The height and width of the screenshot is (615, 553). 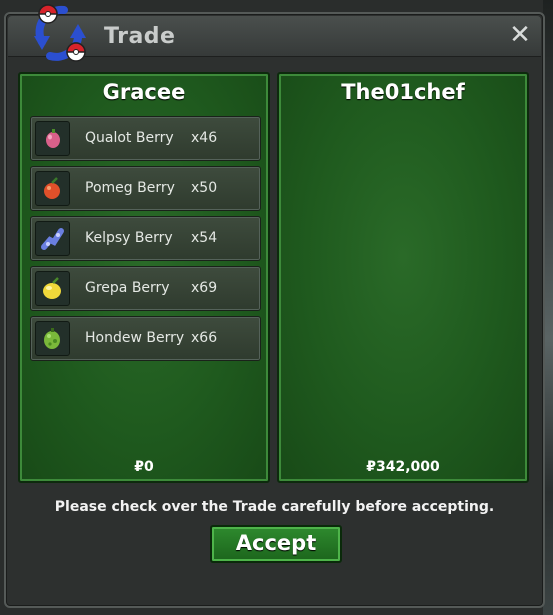 I want to click on pomeg-berry-icon, so click(x=52, y=188).